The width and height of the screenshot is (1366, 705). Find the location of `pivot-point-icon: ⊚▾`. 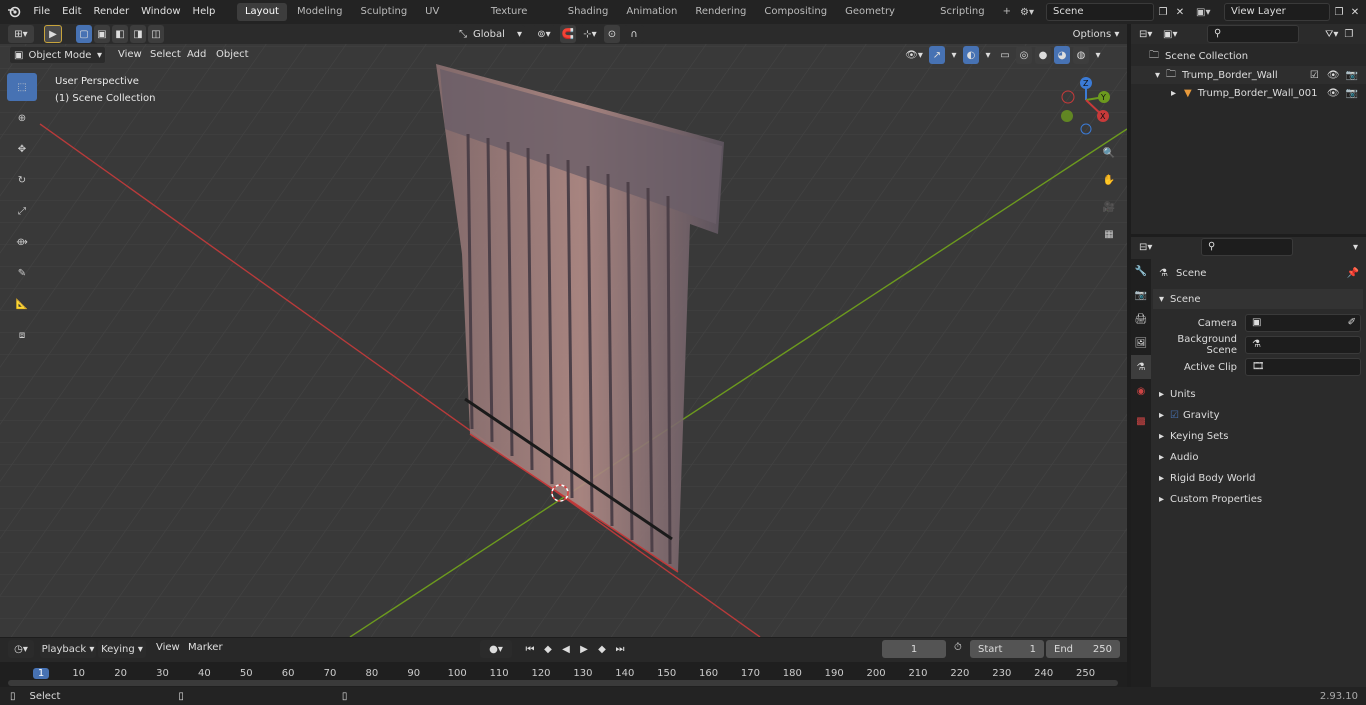

pivot-point-icon: ⊚▾ is located at coordinates (544, 34).